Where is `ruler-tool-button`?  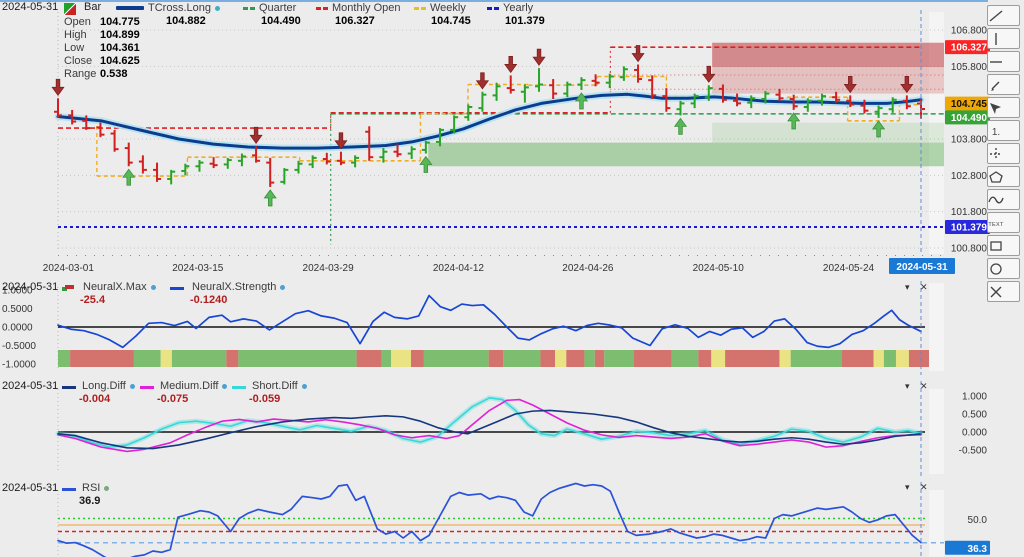 ruler-tool-button is located at coordinates (1003, 153).